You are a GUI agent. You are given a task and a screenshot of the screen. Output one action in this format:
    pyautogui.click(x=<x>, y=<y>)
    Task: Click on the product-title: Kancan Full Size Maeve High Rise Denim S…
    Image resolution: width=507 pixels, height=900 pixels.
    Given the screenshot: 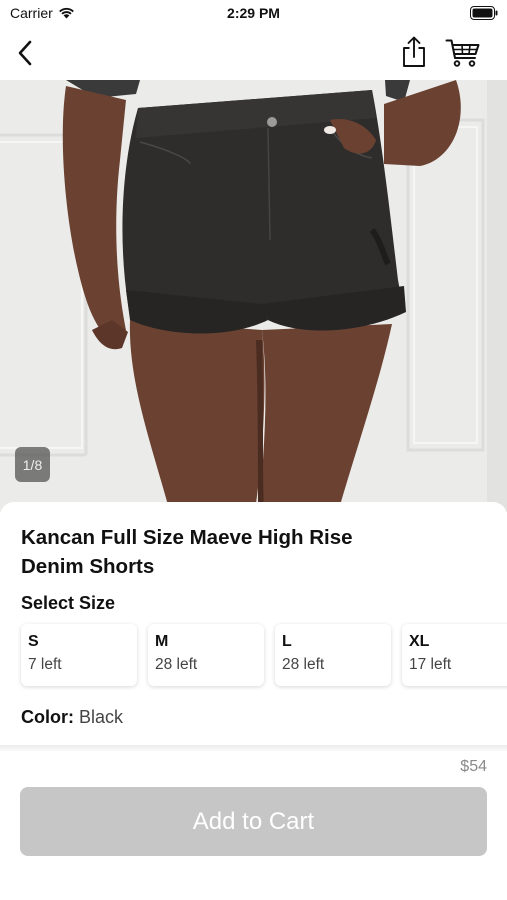 What is the action you would take?
    pyautogui.click(x=221, y=552)
    